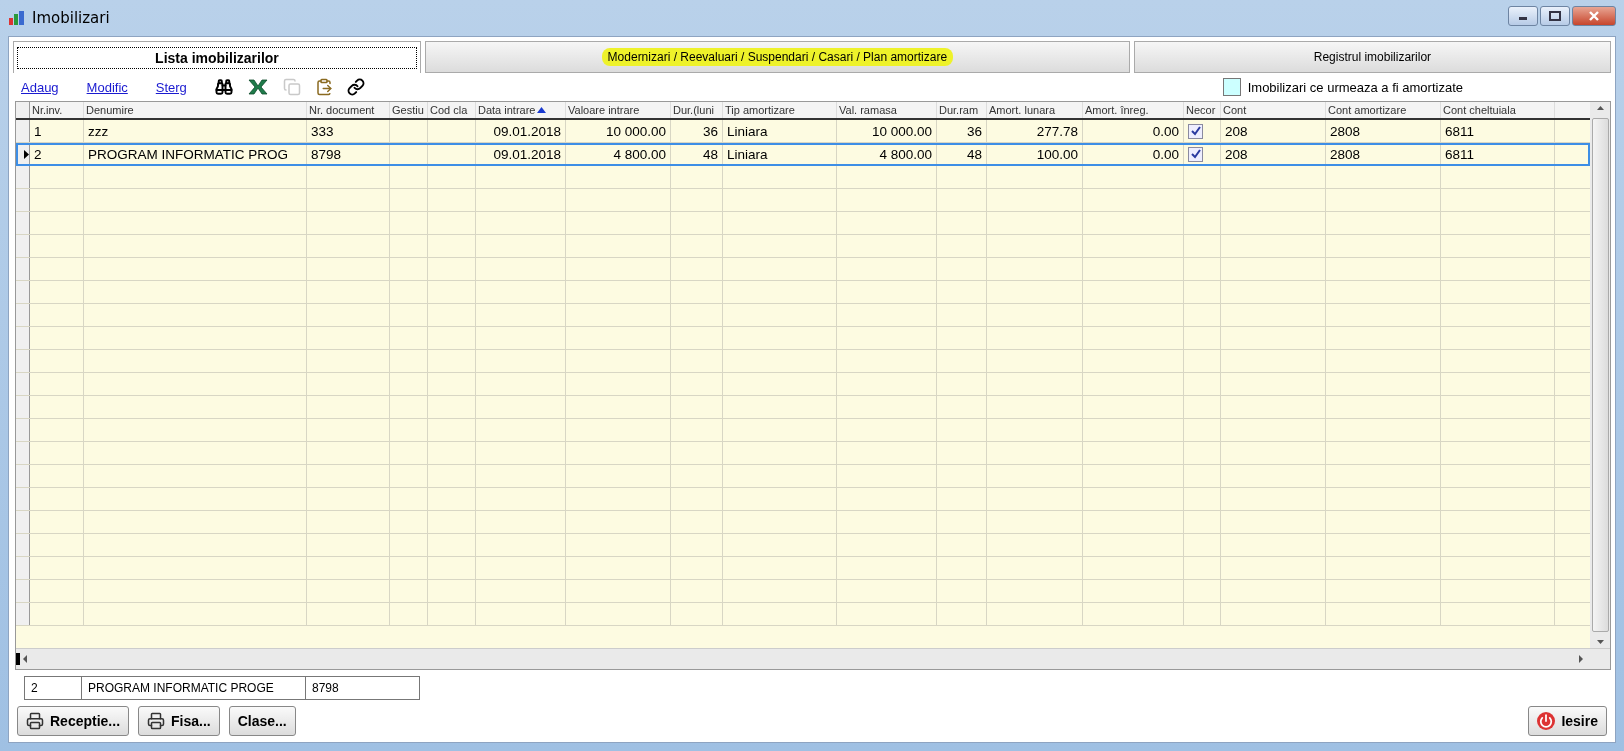 The width and height of the screenshot is (1624, 751). I want to click on close-icon, so click(1594, 16).